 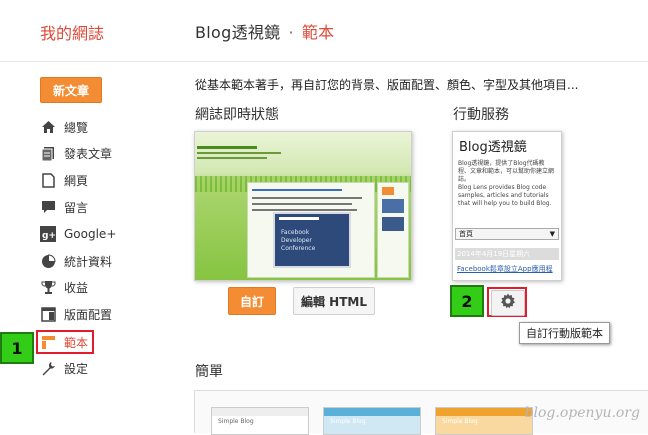 I want to click on mobile-preview-select-value: 首頁, so click(x=466, y=234).